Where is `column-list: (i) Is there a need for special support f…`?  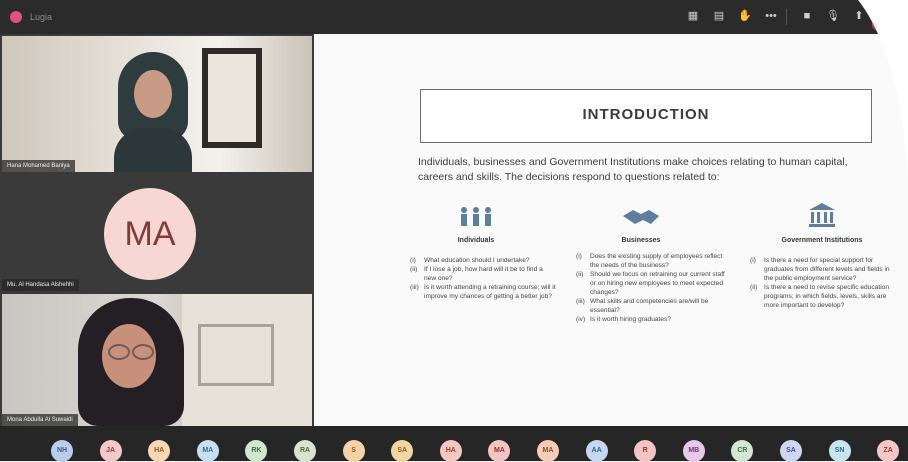 column-list: (i) Is there a need for special support f… is located at coordinates (822, 283).